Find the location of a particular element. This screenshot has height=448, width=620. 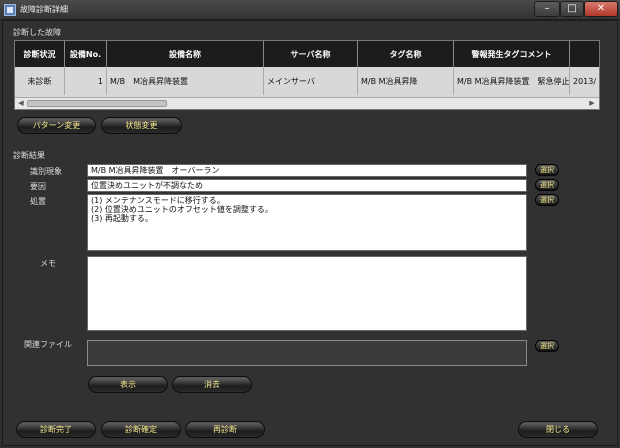

col-status: 診断状況 is located at coordinates (40, 54).